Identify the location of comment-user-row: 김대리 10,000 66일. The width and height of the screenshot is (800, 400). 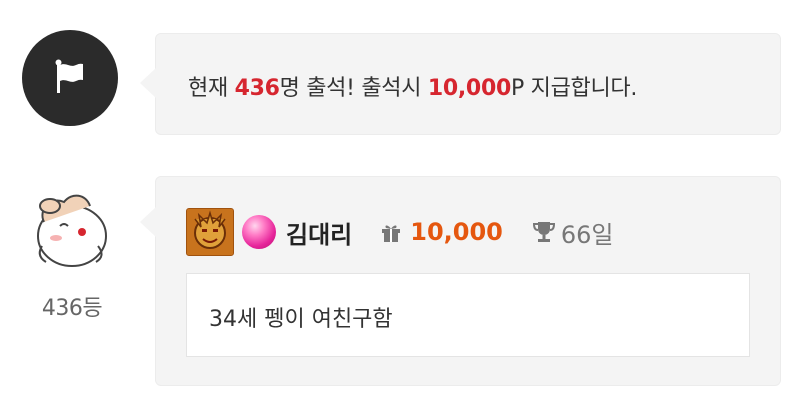
(400, 232).